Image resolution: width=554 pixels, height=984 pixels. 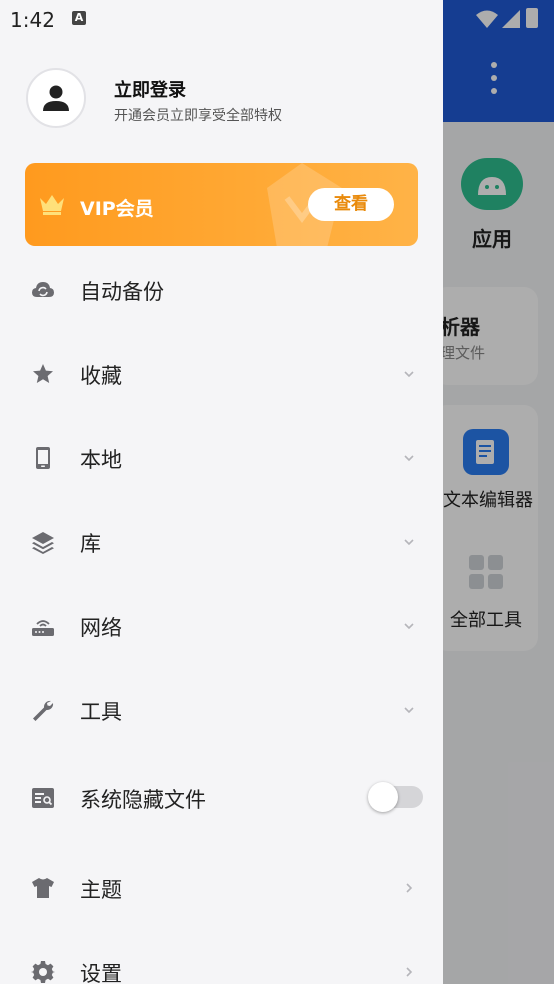 What do you see at coordinates (43, 888) in the screenshot?
I see `tshirt-icon` at bounding box center [43, 888].